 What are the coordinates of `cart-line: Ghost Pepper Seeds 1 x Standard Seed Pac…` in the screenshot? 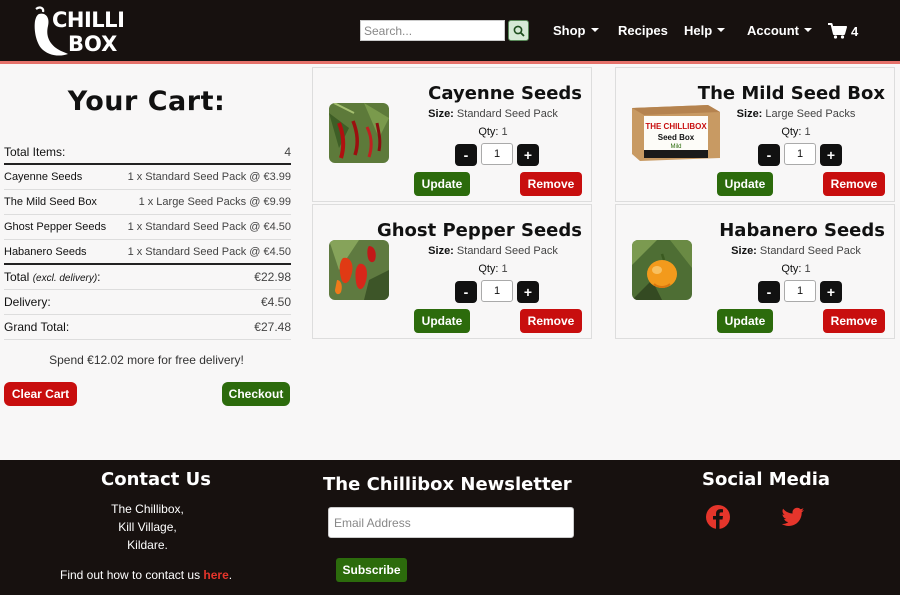 It's located at (147, 227).